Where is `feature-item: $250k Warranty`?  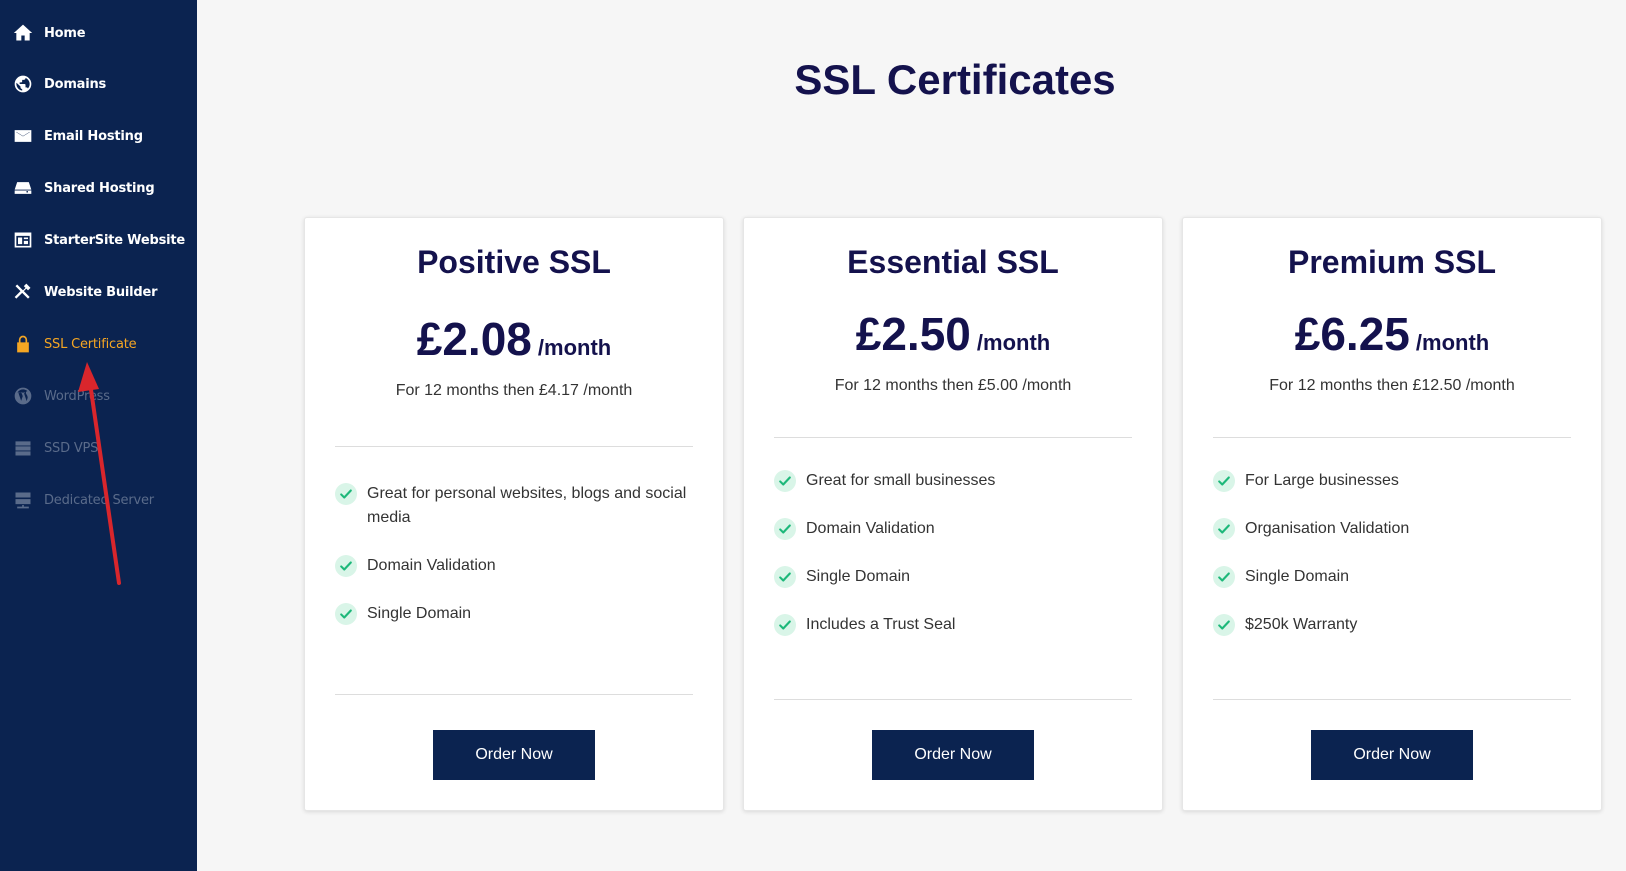 feature-item: $250k Warranty is located at coordinates (1392, 625).